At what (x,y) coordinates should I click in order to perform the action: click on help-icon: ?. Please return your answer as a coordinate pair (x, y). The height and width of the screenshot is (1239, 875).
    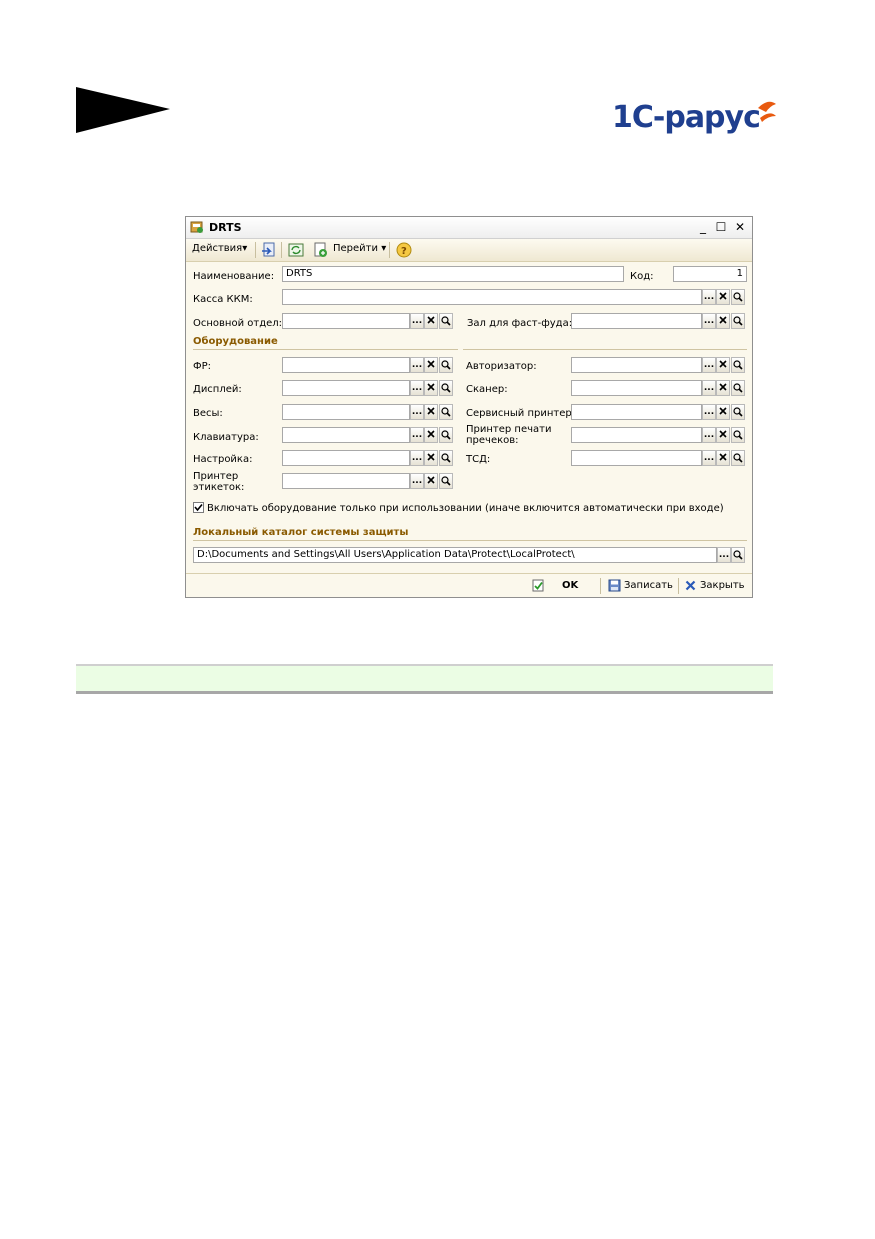
    Looking at the image, I should click on (404, 250).